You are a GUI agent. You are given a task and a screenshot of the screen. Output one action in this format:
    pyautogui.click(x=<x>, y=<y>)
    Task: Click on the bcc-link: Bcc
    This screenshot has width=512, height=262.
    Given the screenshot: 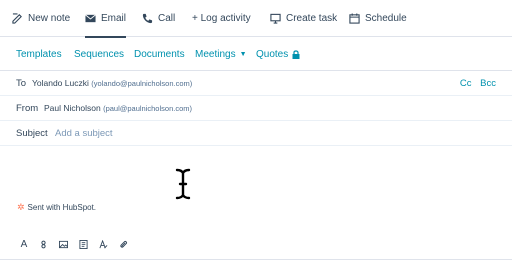 What is the action you would take?
    pyautogui.click(x=488, y=83)
    